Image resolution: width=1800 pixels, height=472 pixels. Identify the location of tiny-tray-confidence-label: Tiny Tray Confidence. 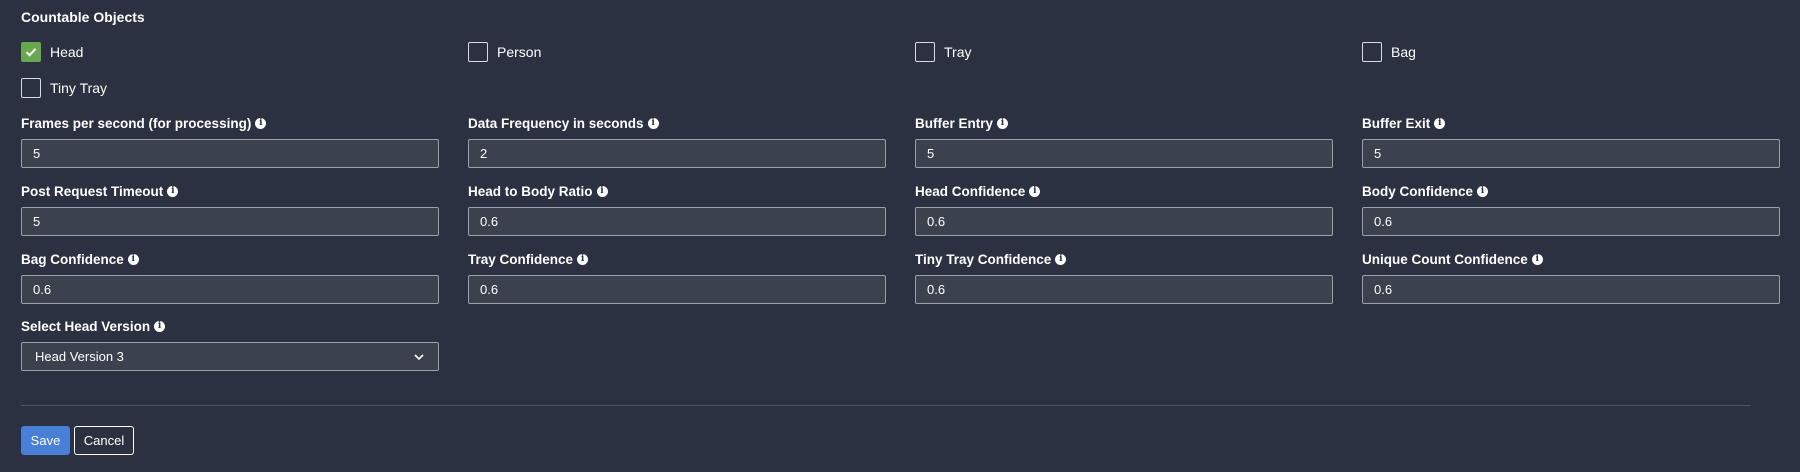
(983, 259).